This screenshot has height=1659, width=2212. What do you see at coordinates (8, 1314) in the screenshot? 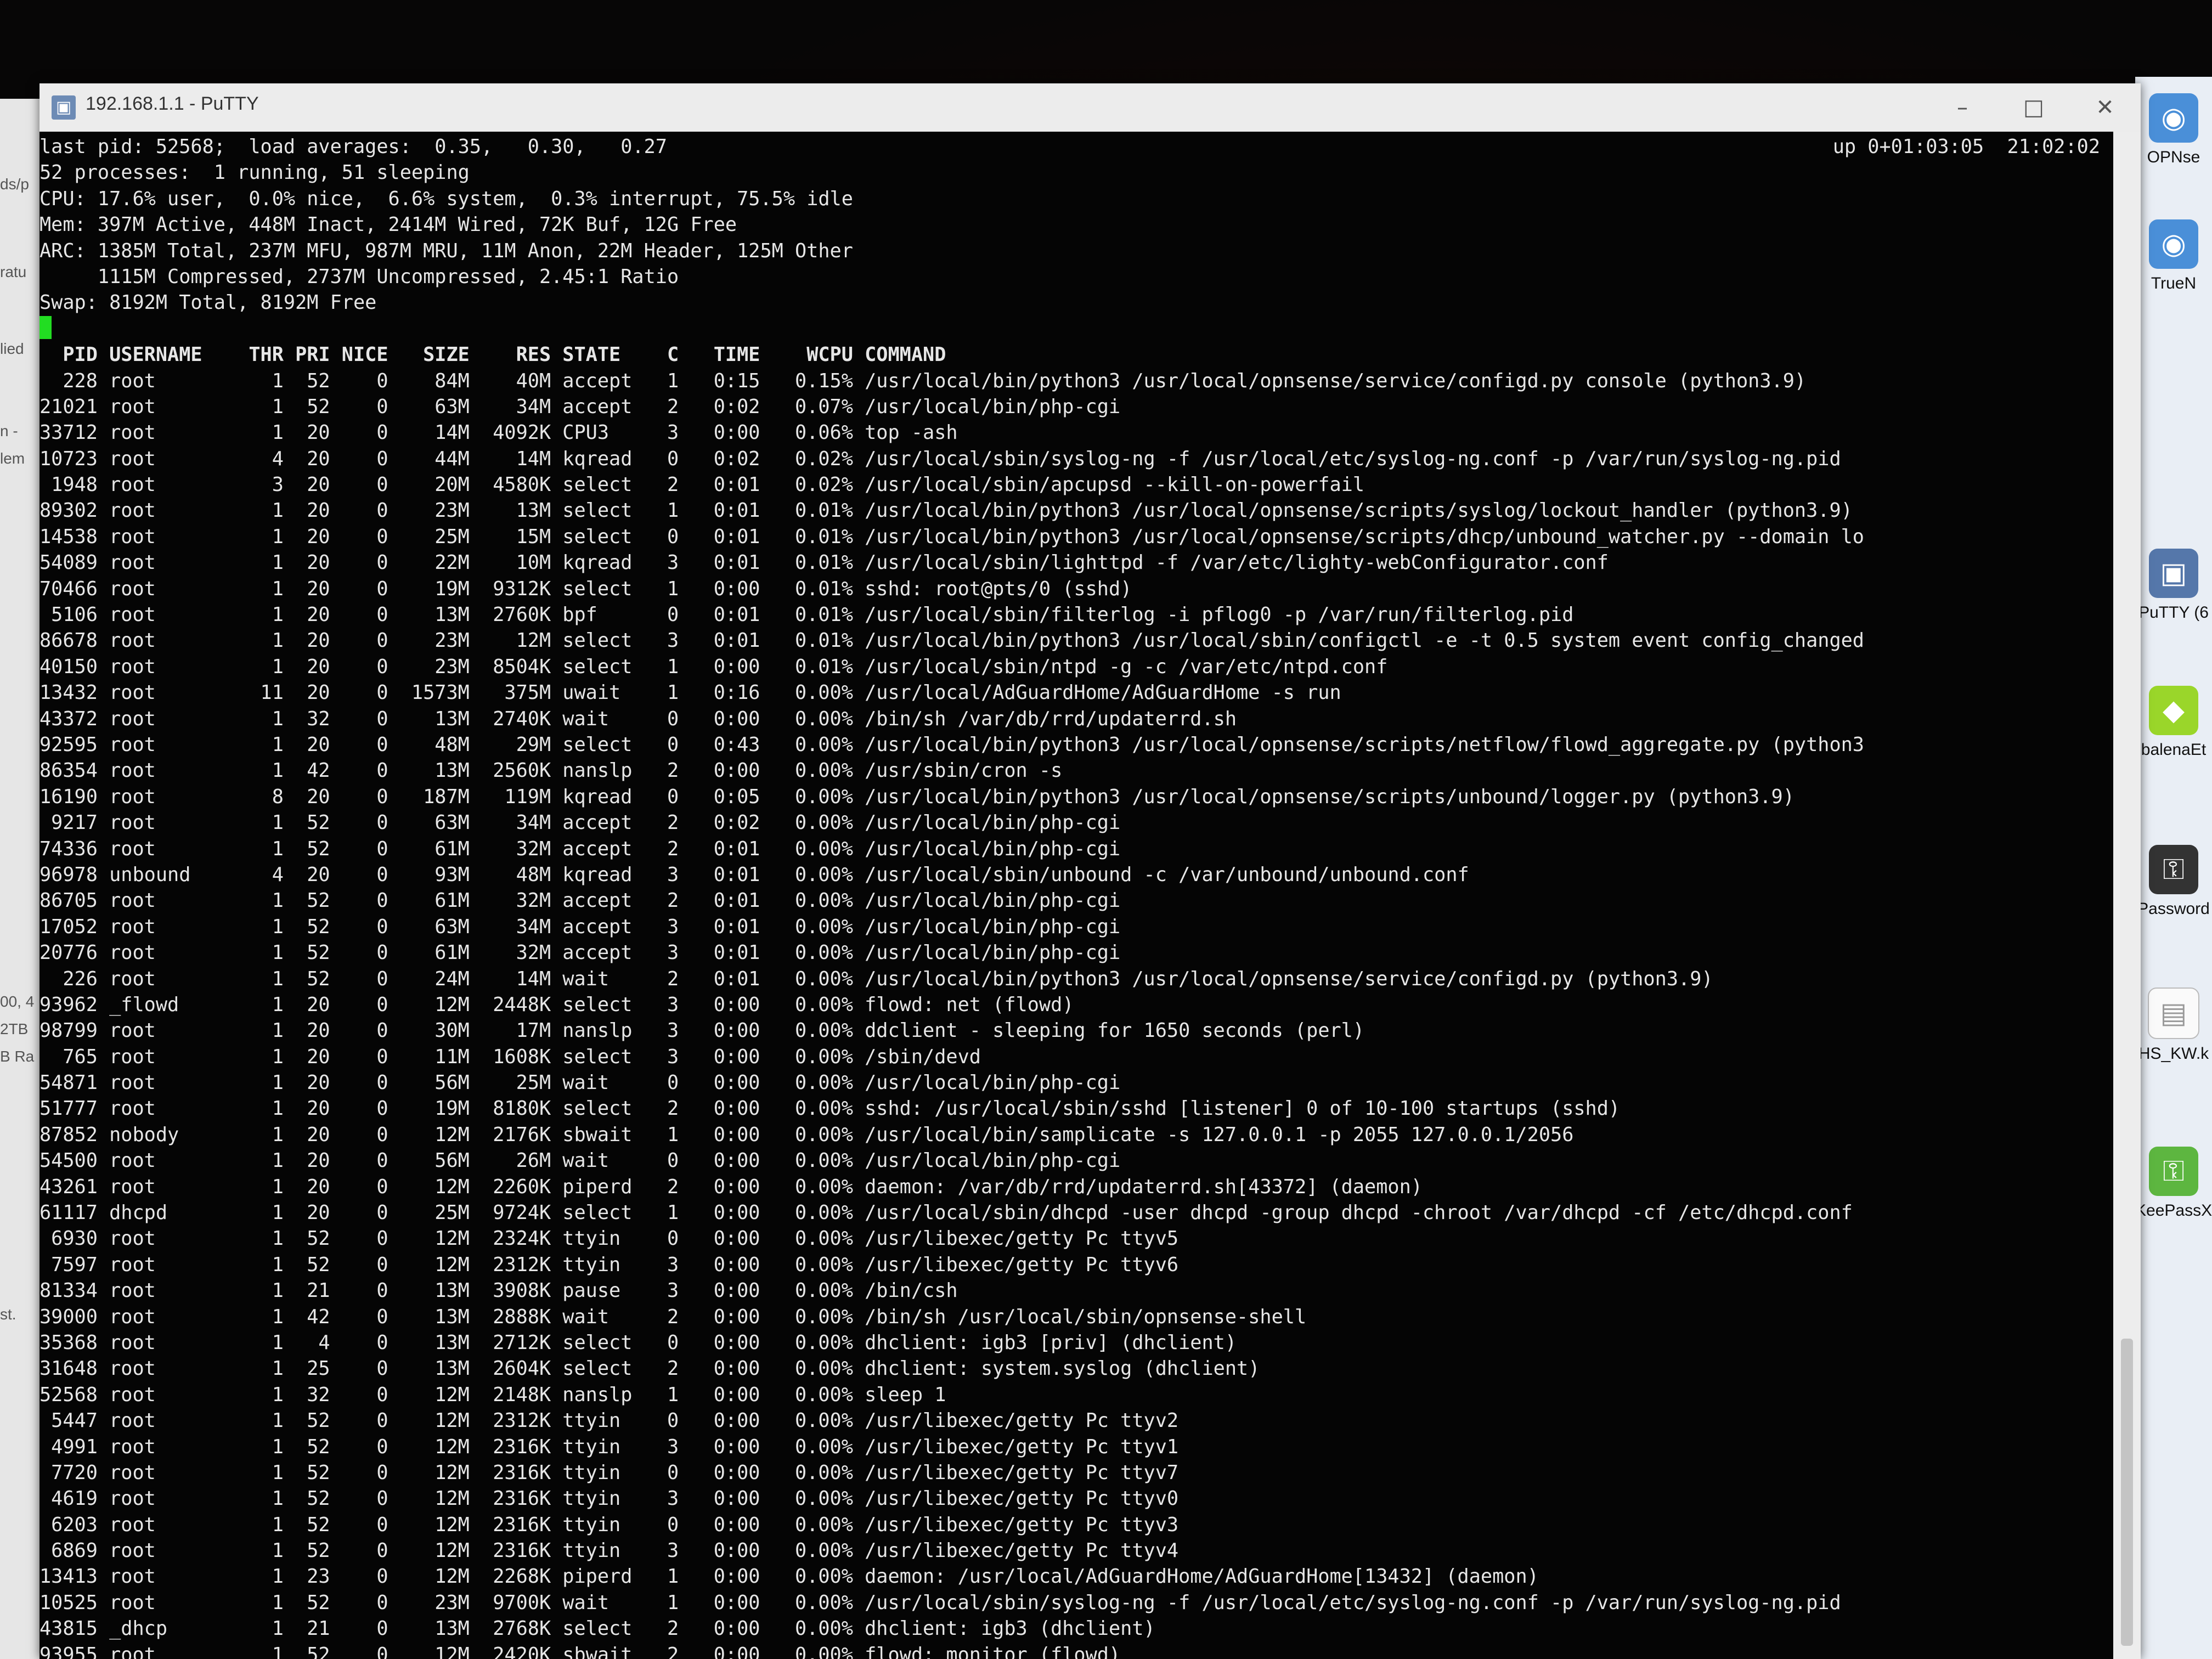
I see `desktop-text-fragment: st.` at bounding box center [8, 1314].